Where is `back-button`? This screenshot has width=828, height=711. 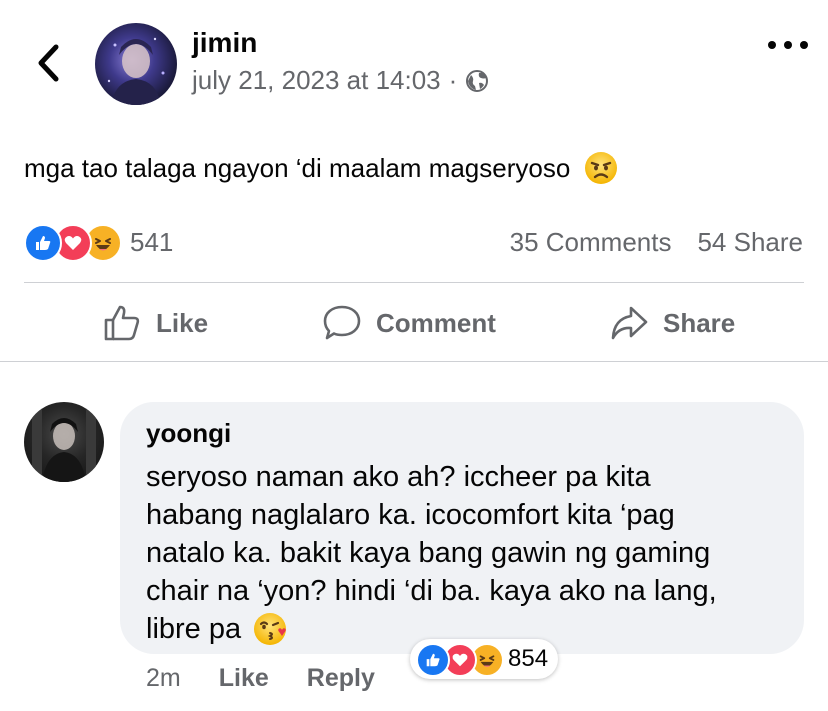
back-button is located at coordinates (48, 63).